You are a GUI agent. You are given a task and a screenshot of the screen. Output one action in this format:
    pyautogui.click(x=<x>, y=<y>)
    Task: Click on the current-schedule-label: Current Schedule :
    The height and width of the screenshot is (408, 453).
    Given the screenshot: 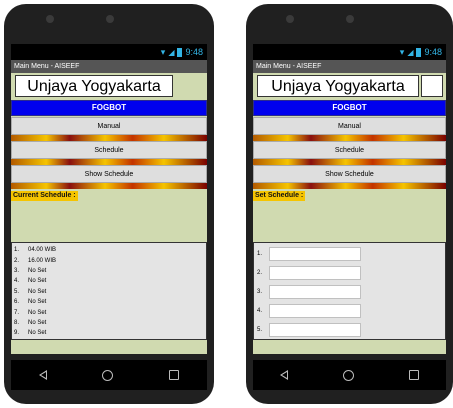 What is the action you would take?
    pyautogui.click(x=44, y=196)
    